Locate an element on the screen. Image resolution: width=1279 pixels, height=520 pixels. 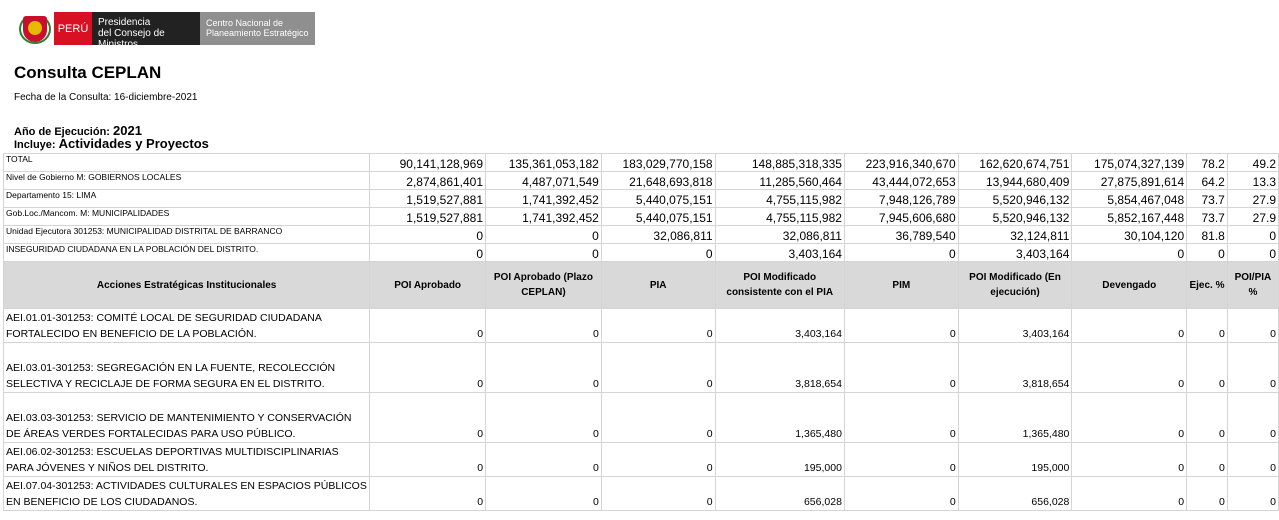
summary-value: 7,948,126,789 is located at coordinates (901, 198).